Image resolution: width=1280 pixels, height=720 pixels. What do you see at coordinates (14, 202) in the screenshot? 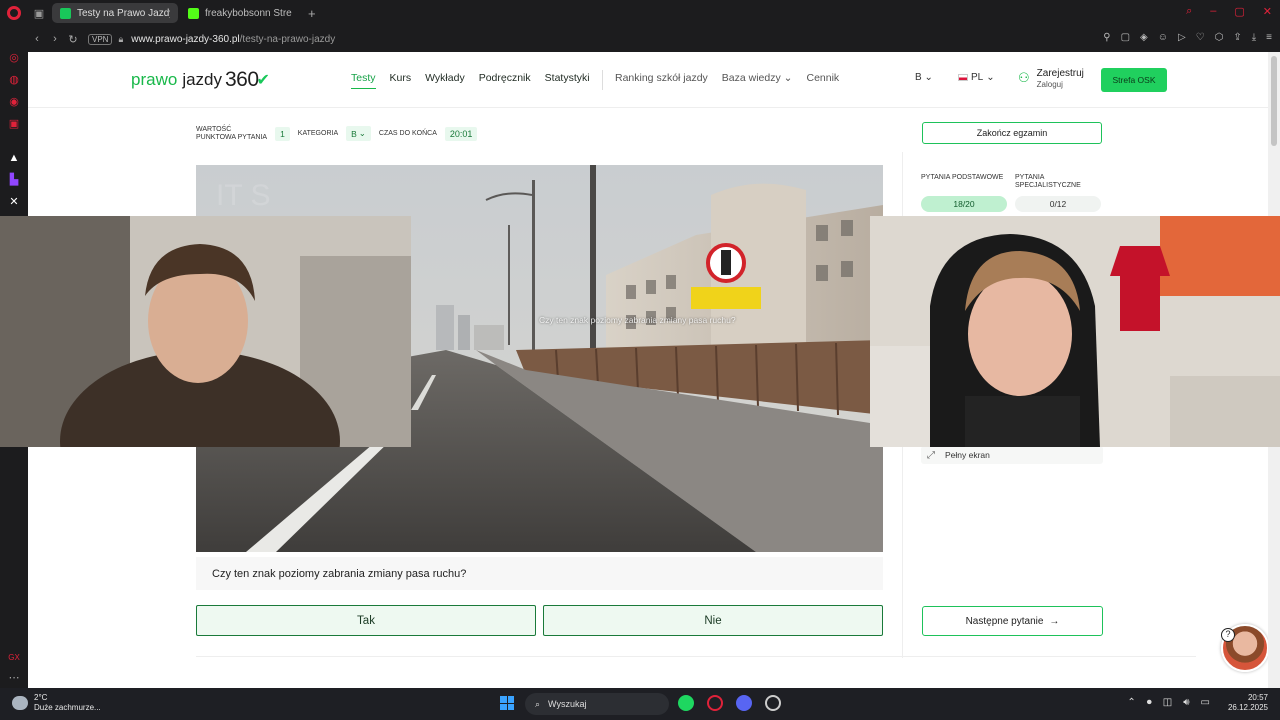
I see `x-icon: ✕` at bounding box center [14, 202].